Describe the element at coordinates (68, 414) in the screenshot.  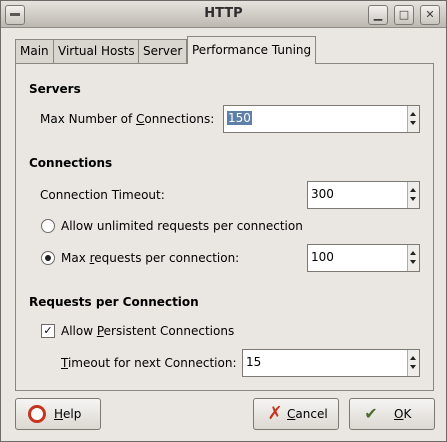
I see `help-button-label: Help` at that location.